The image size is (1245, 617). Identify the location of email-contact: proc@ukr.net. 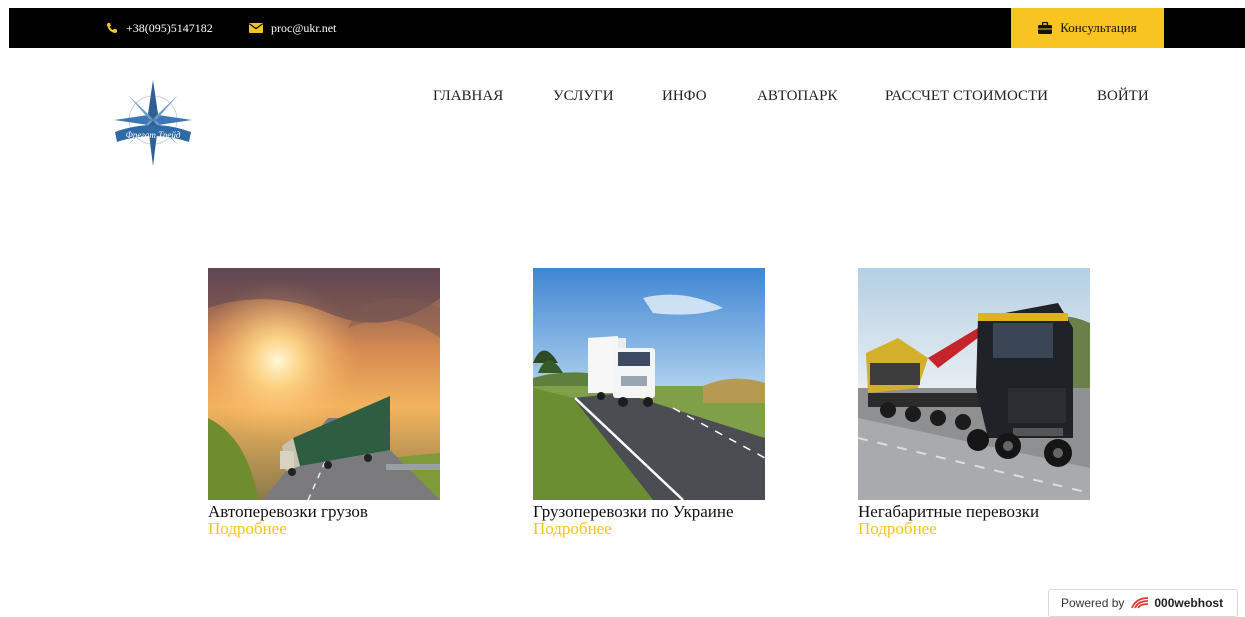
(292, 28).